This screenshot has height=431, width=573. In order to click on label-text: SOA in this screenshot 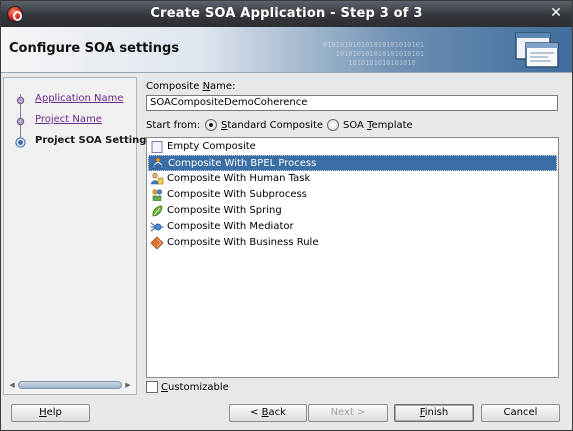, I will do `click(355, 125)`.